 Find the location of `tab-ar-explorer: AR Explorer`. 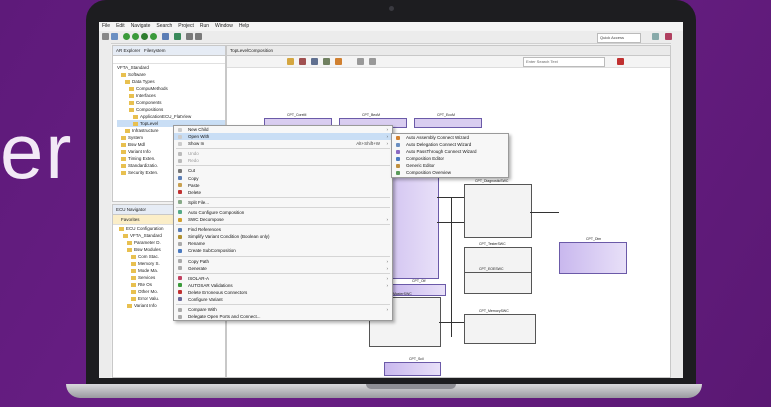

tab-ar-explorer: AR Explorer is located at coordinates (128, 50).